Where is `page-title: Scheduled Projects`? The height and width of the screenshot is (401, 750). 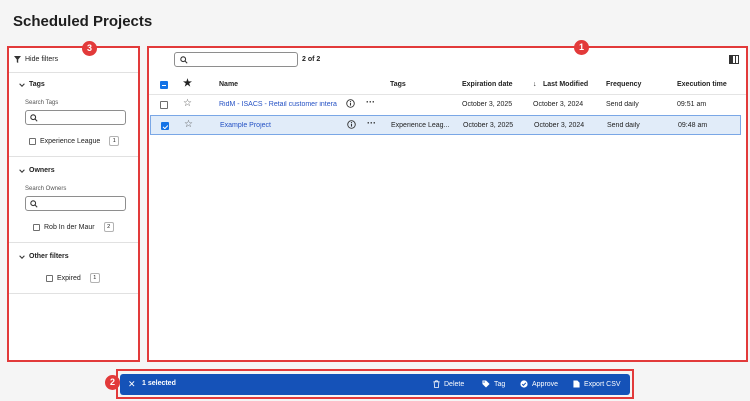 page-title: Scheduled Projects is located at coordinates (83, 21).